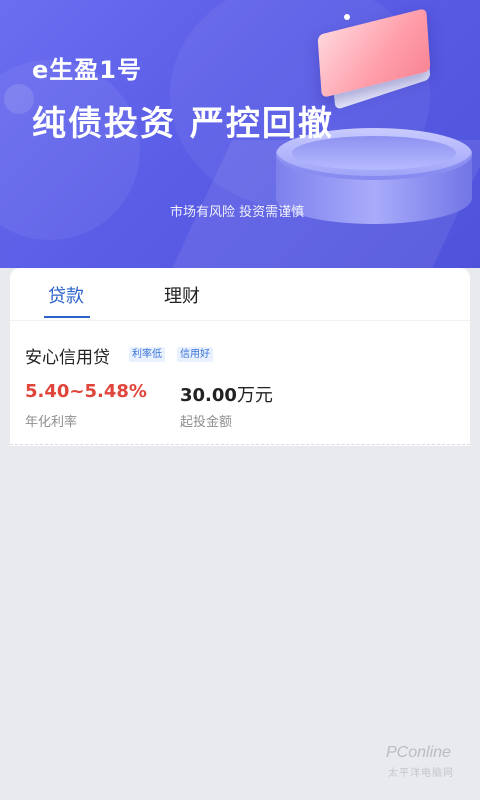 Image resolution: width=480 pixels, height=800 pixels. Describe the element at coordinates (183, 124) in the screenshot. I see `banner-headline: 纯债投资 严控回撤` at that location.